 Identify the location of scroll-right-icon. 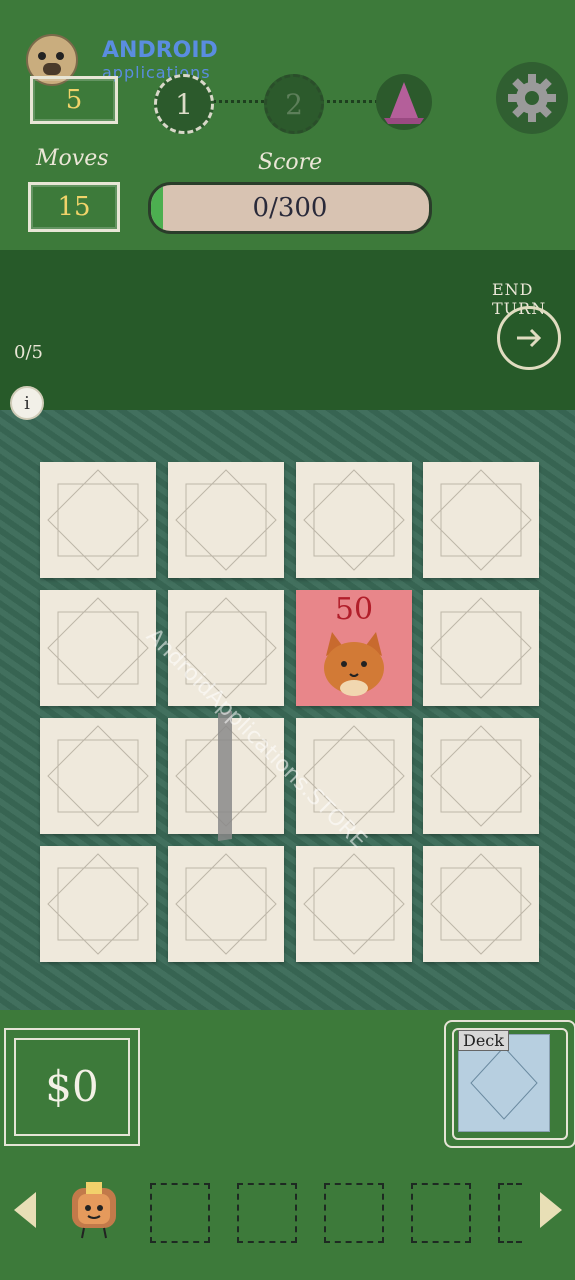
(551, 1212).